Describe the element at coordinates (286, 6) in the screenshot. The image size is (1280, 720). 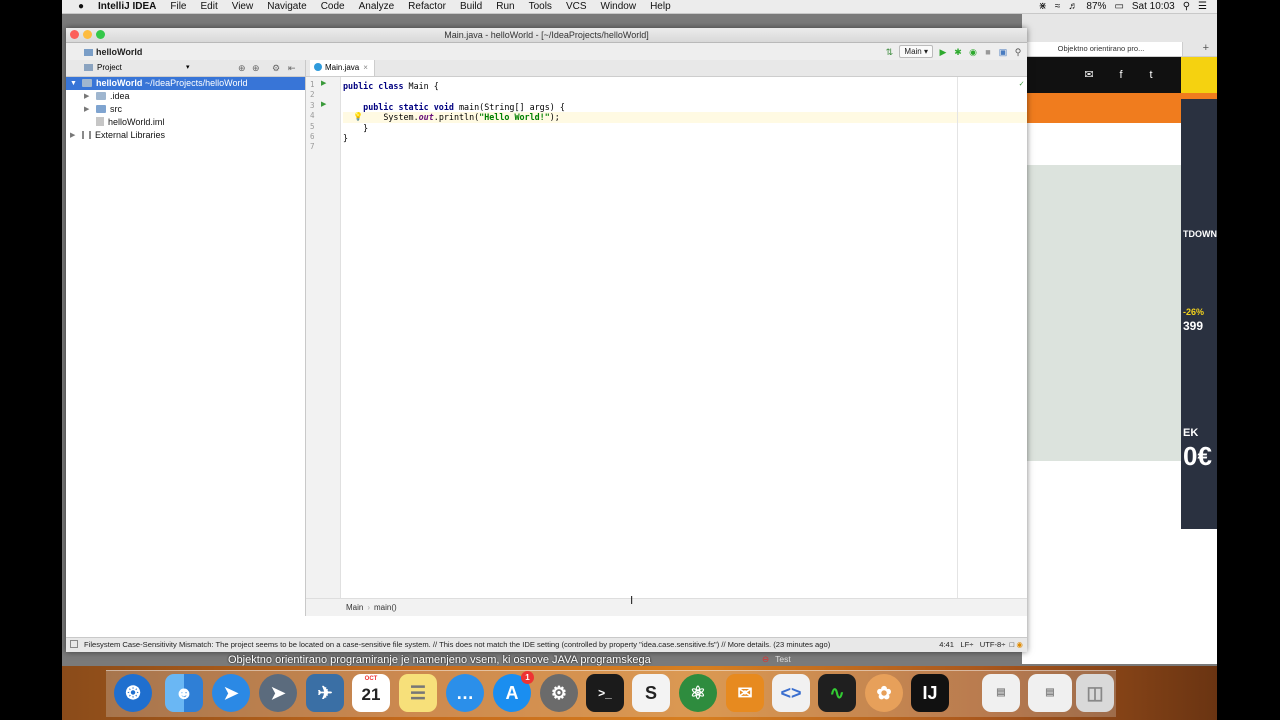
I see `menu-navigate: Navigate` at that location.